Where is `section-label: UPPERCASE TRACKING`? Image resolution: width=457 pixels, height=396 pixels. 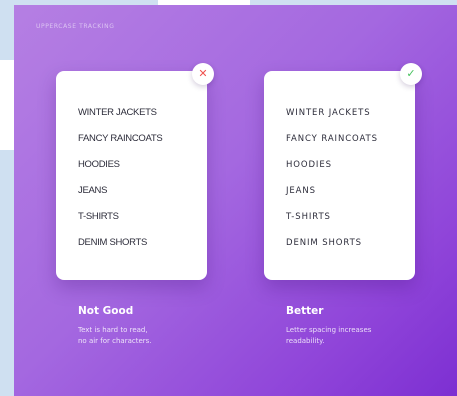
section-label: UPPERCASE TRACKING is located at coordinates (75, 26).